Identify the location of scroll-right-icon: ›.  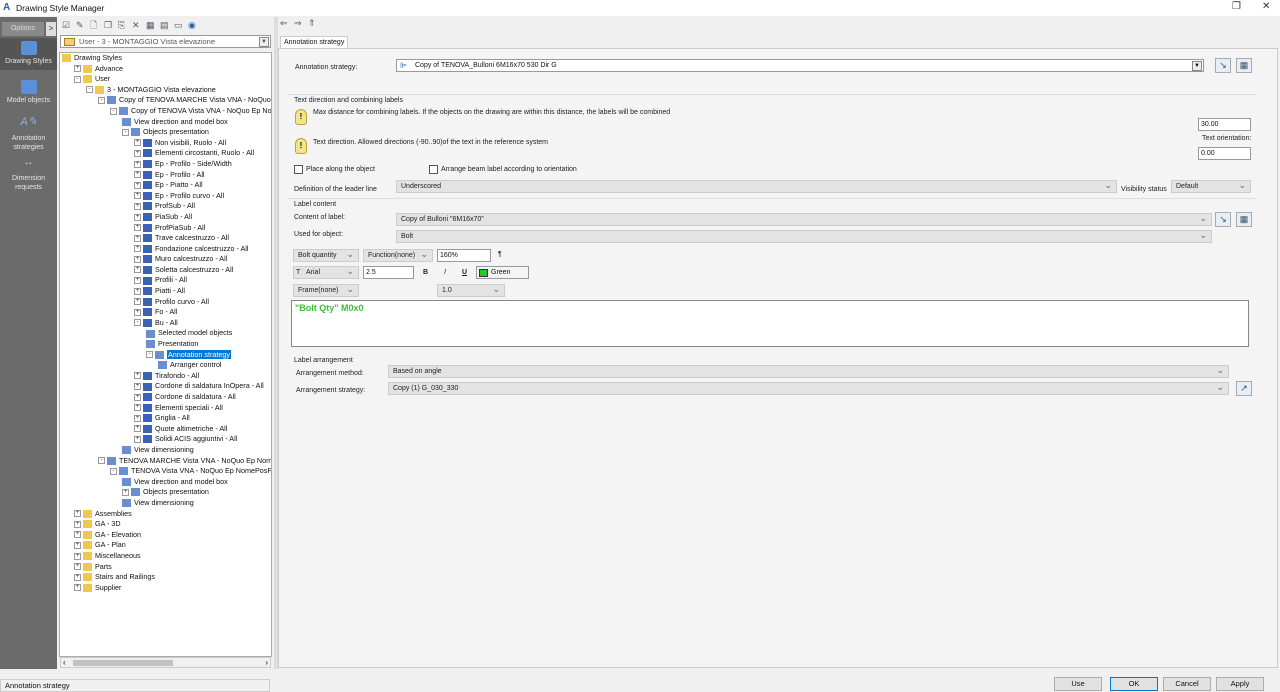
(266, 662).